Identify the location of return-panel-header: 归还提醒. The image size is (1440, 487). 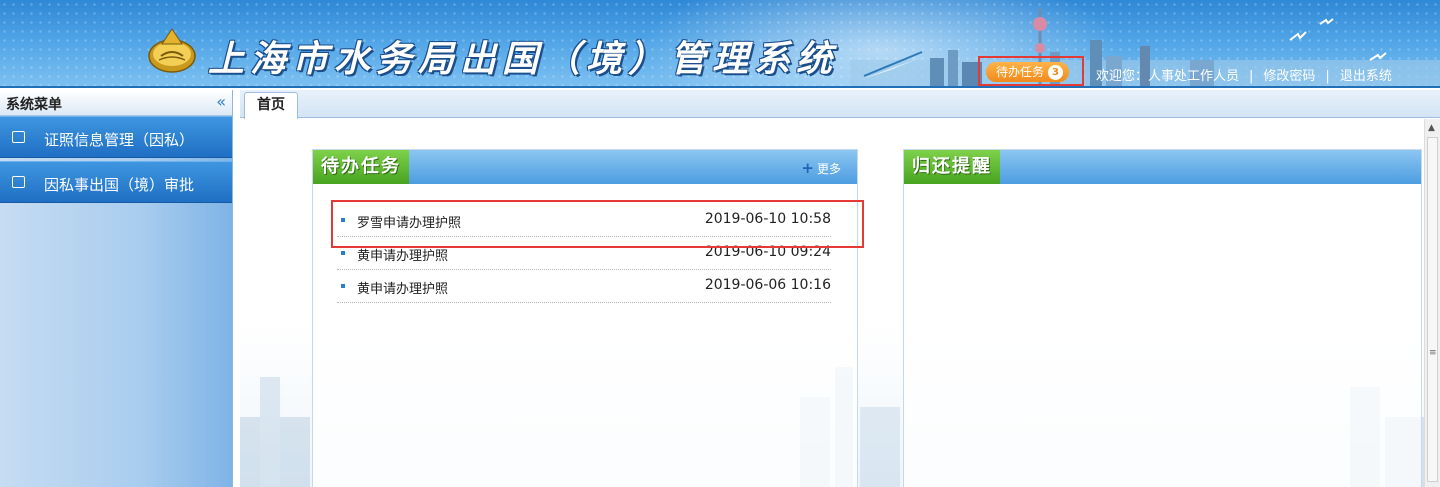
(1162, 167).